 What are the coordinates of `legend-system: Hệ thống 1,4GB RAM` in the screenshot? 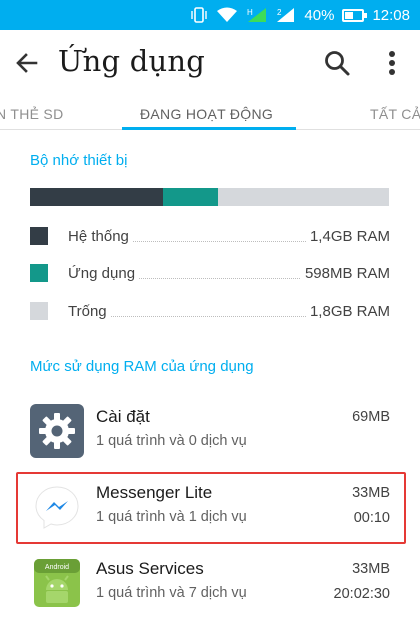 It's located at (210, 237).